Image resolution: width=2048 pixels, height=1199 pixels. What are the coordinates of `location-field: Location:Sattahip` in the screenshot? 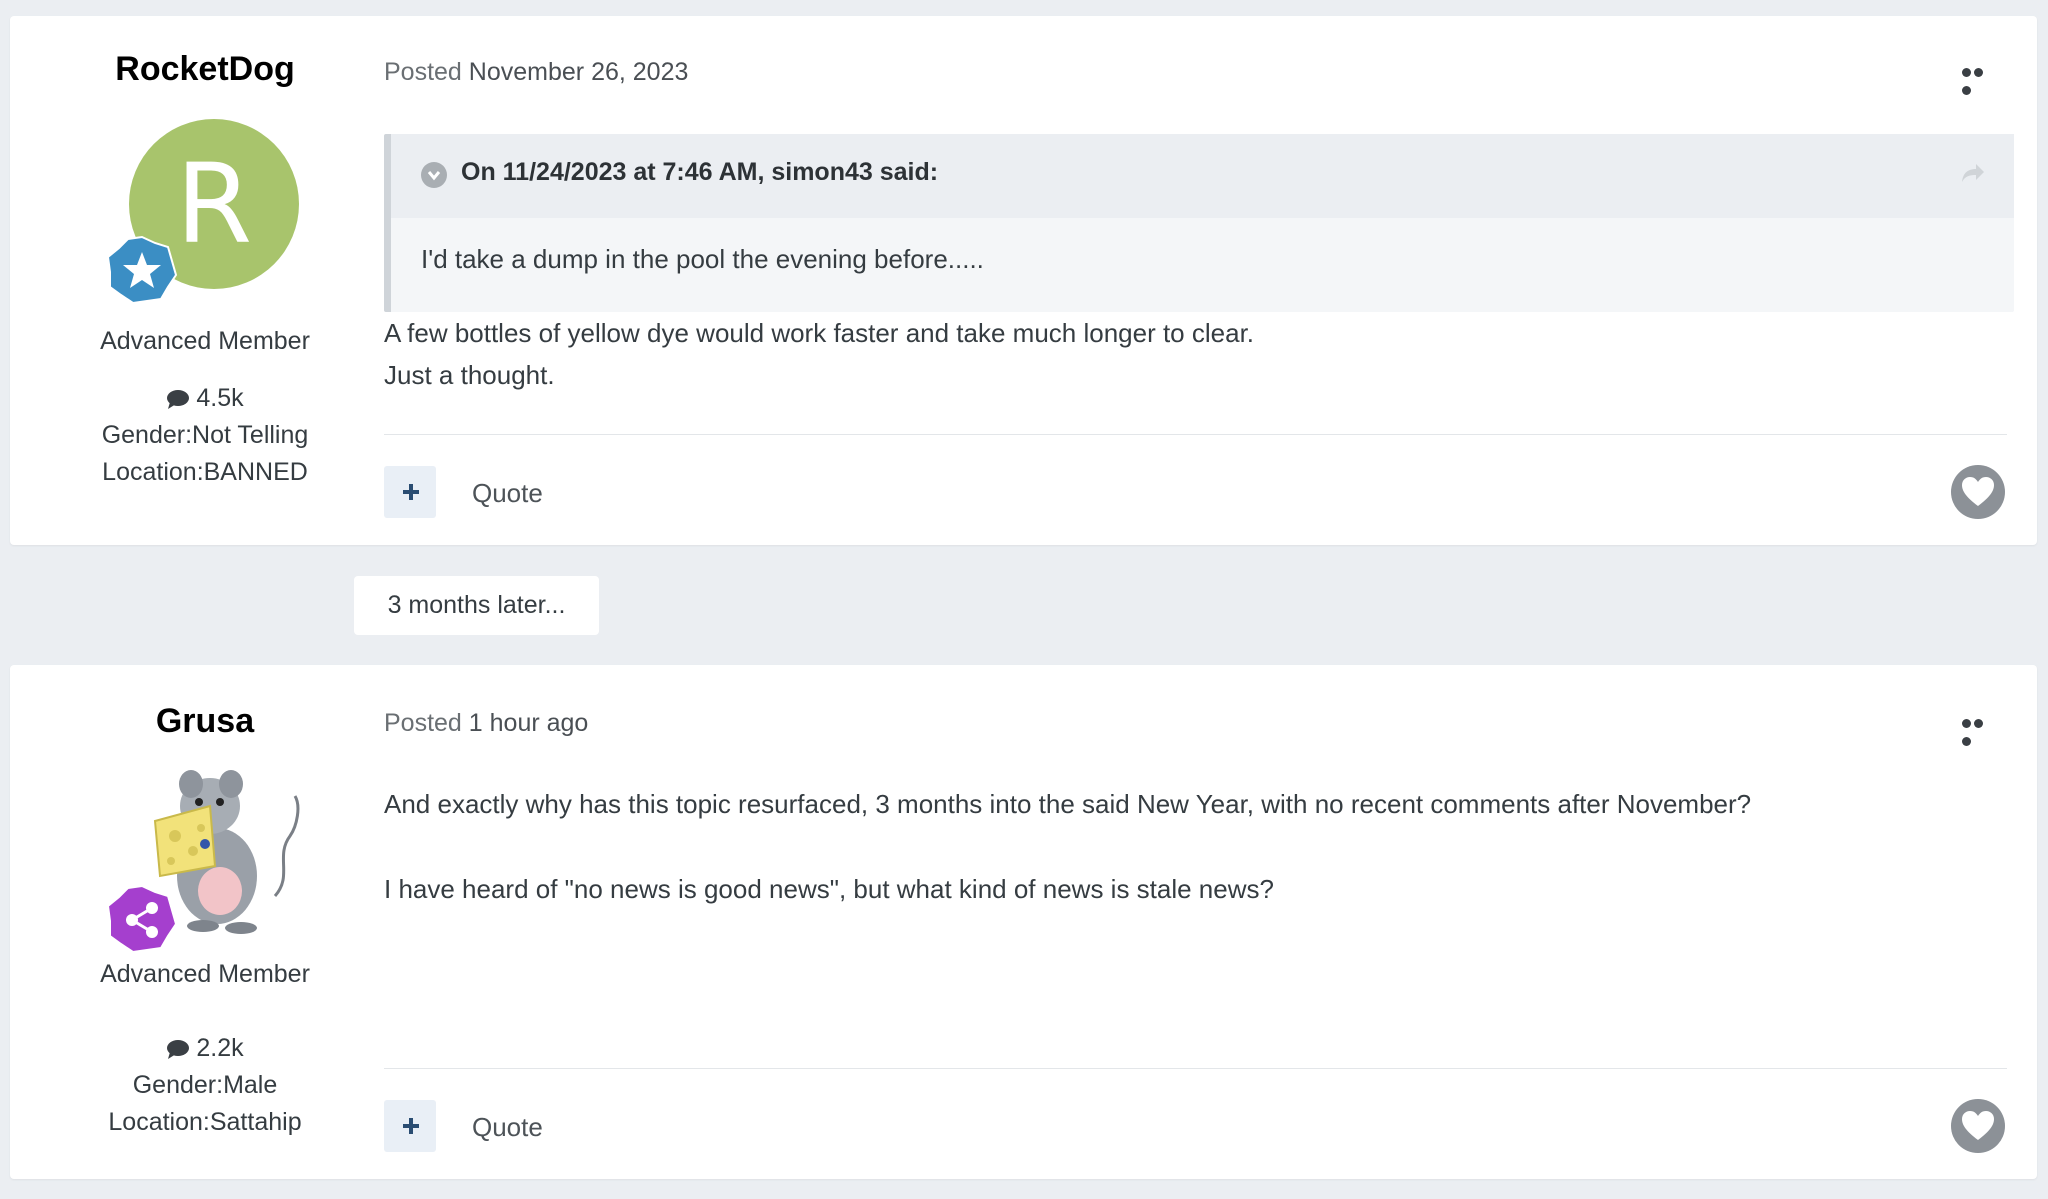 It's located at (205, 1122).